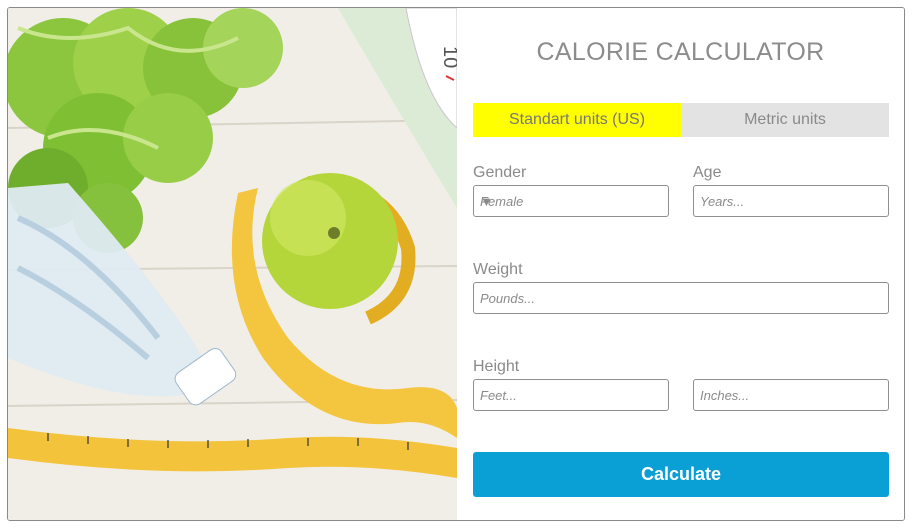  Describe the element at coordinates (680, 52) in the screenshot. I see `page-title: CALORIE CALCULATOR` at that location.